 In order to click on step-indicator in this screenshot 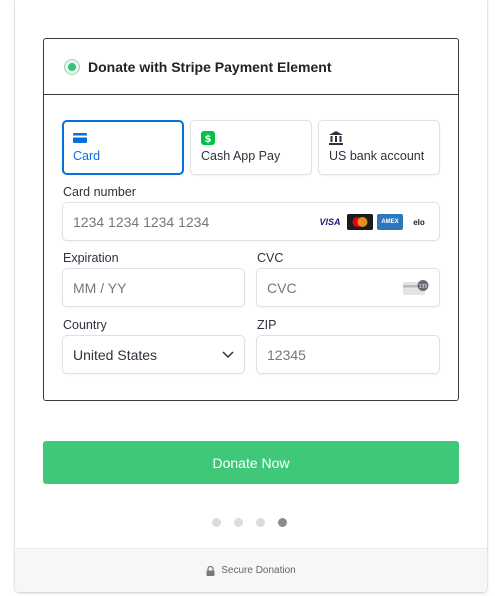, I will do `click(249, 522)`.